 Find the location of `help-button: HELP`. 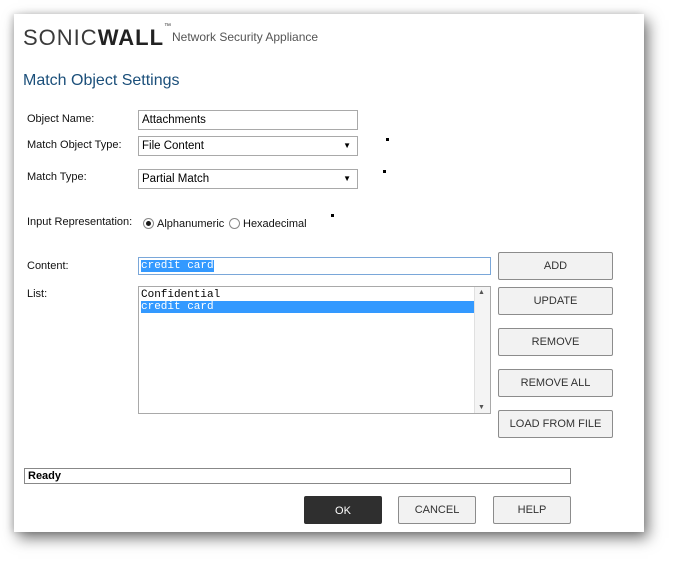

help-button: HELP is located at coordinates (532, 510).